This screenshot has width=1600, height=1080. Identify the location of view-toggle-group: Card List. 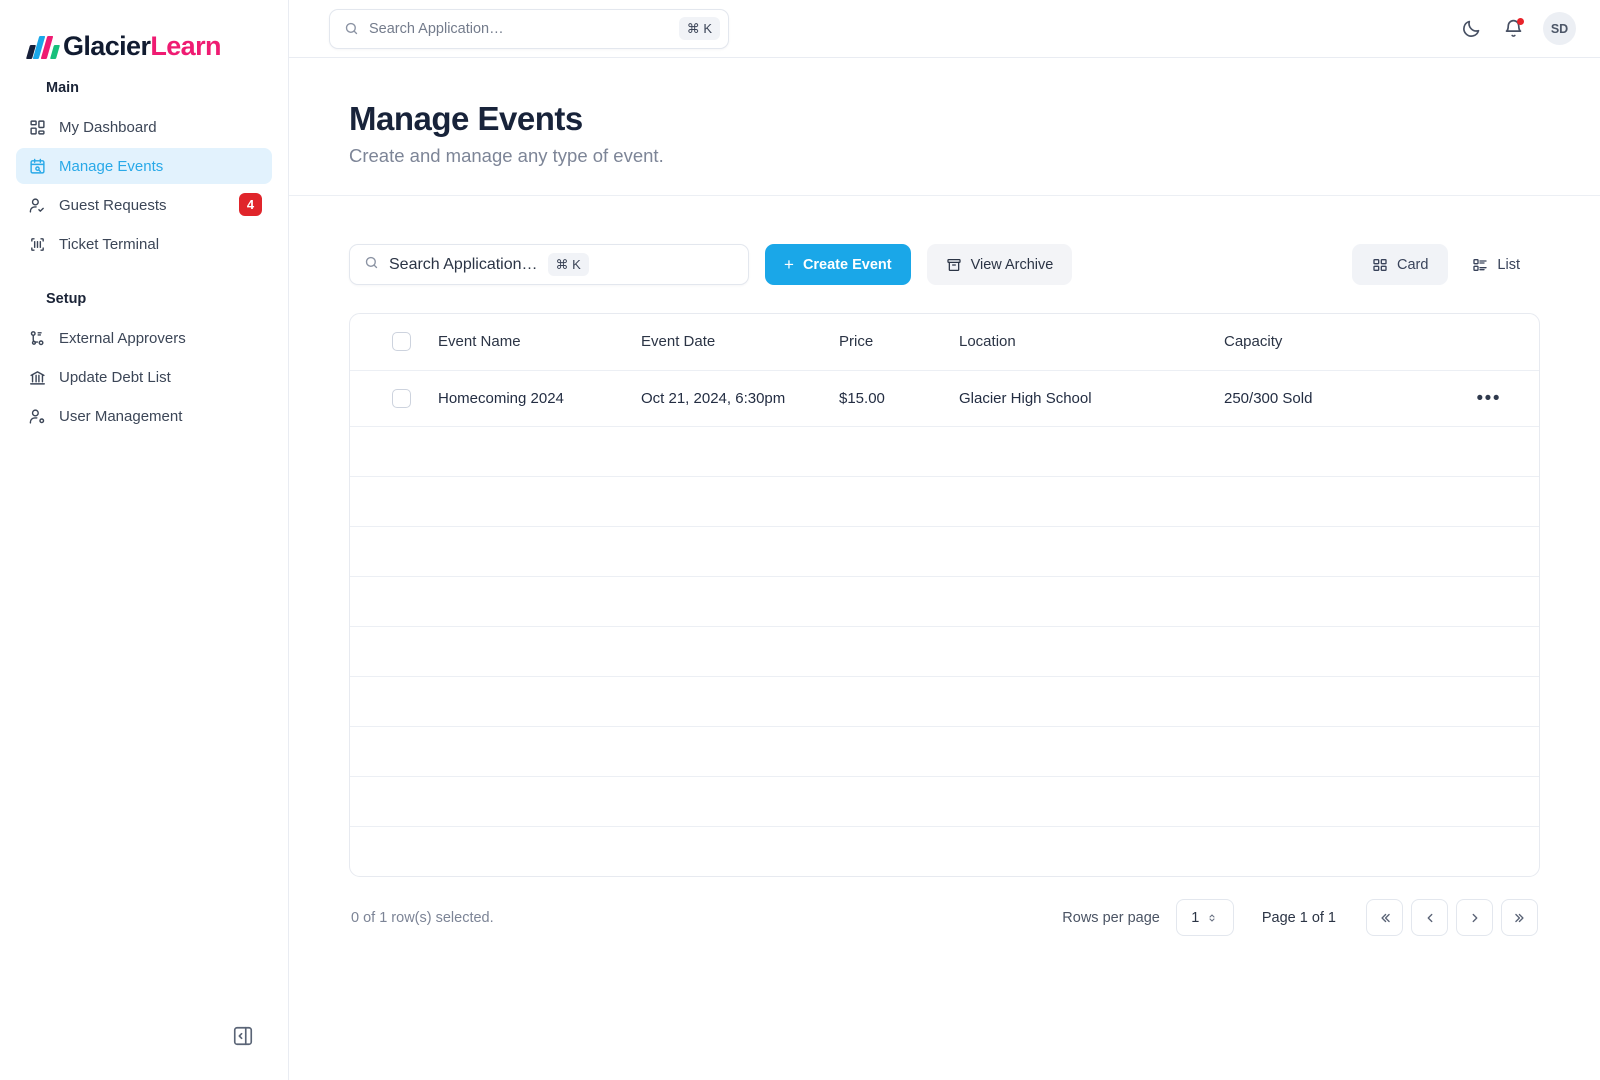
(1445, 264).